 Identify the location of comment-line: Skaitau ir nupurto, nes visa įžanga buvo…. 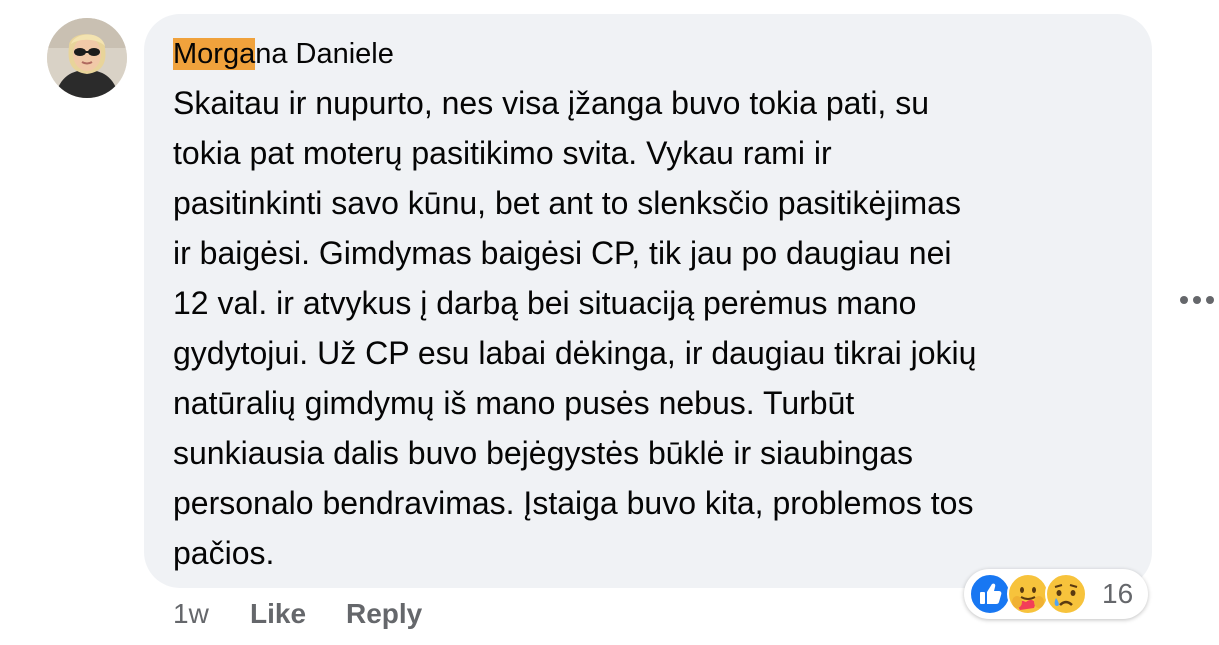
(551, 103).